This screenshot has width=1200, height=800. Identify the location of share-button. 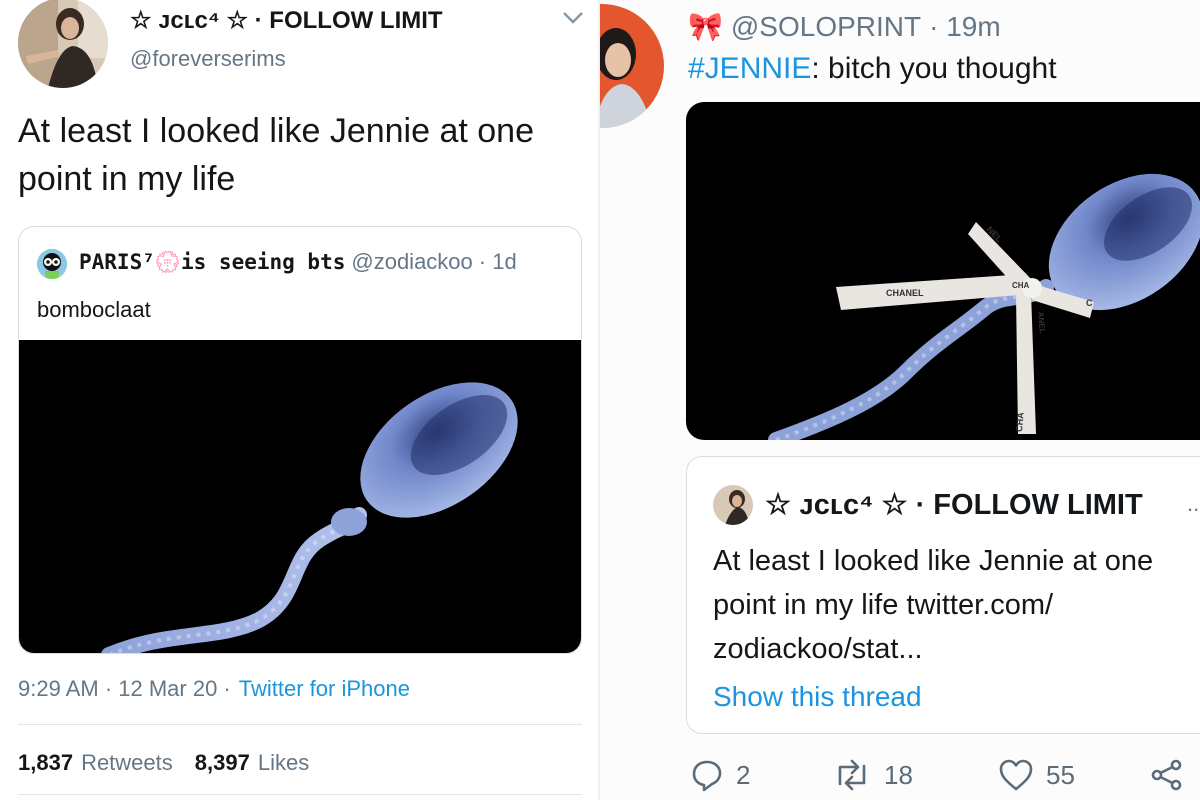
(1167, 775).